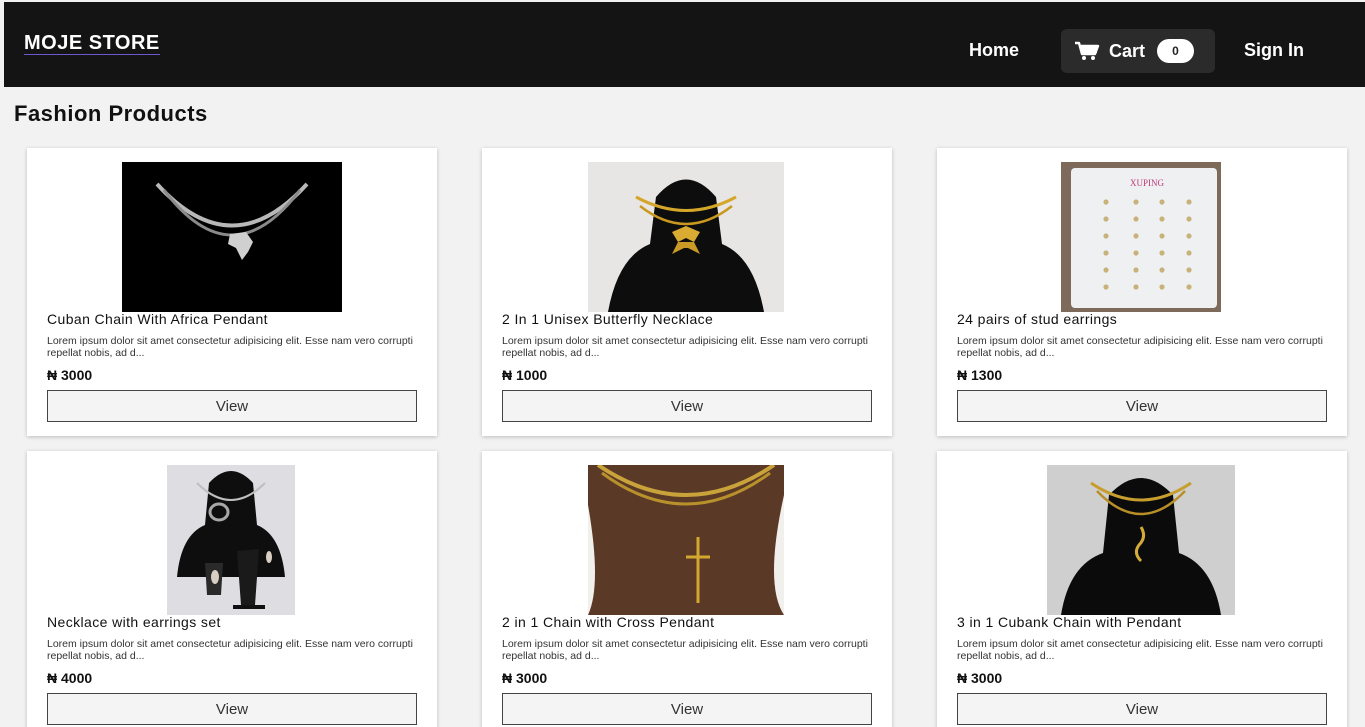 This screenshot has height=727, width=1365. What do you see at coordinates (111, 113) in the screenshot?
I see `page-title: Fashion Products` at bounding box center [111, 113].